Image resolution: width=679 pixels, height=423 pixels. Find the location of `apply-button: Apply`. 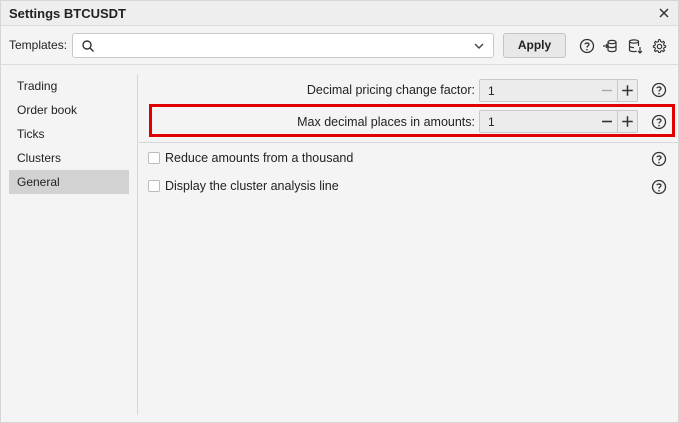

apply-button: Apply is located at coordinates (534, 45).